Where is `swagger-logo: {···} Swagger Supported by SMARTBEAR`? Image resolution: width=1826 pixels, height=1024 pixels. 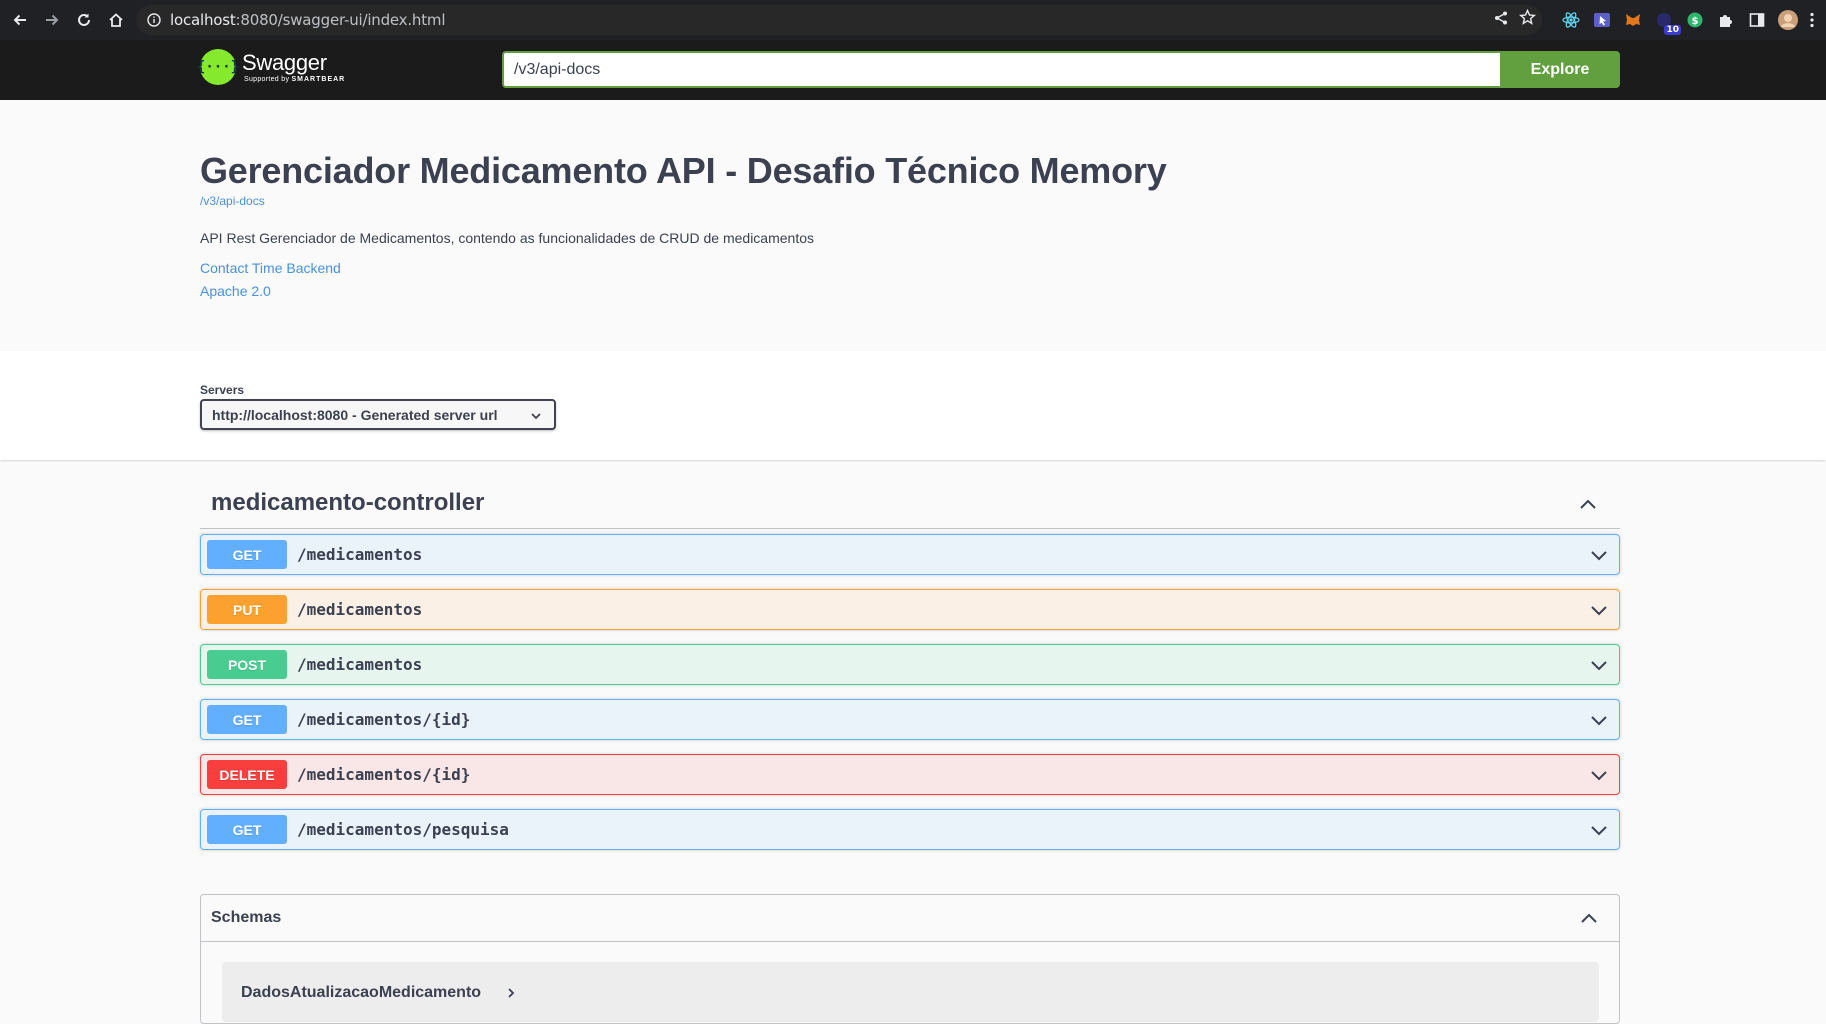
swagger-logo: {···} Swagger Supported by SMARTBEAR is located at coordinates (271, 67).